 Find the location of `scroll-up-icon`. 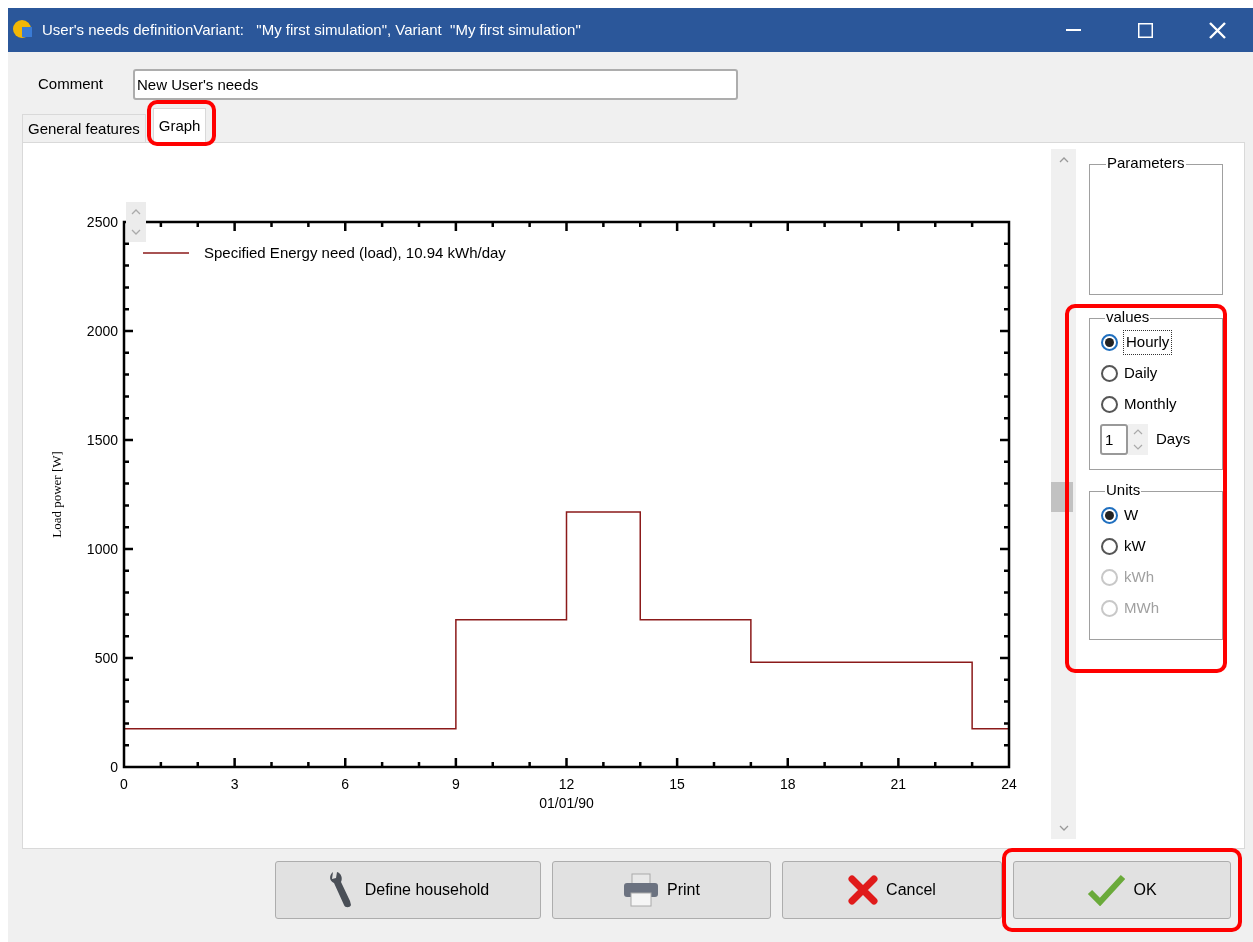

scroll-up-icon is located at coordinates (1063, 160).